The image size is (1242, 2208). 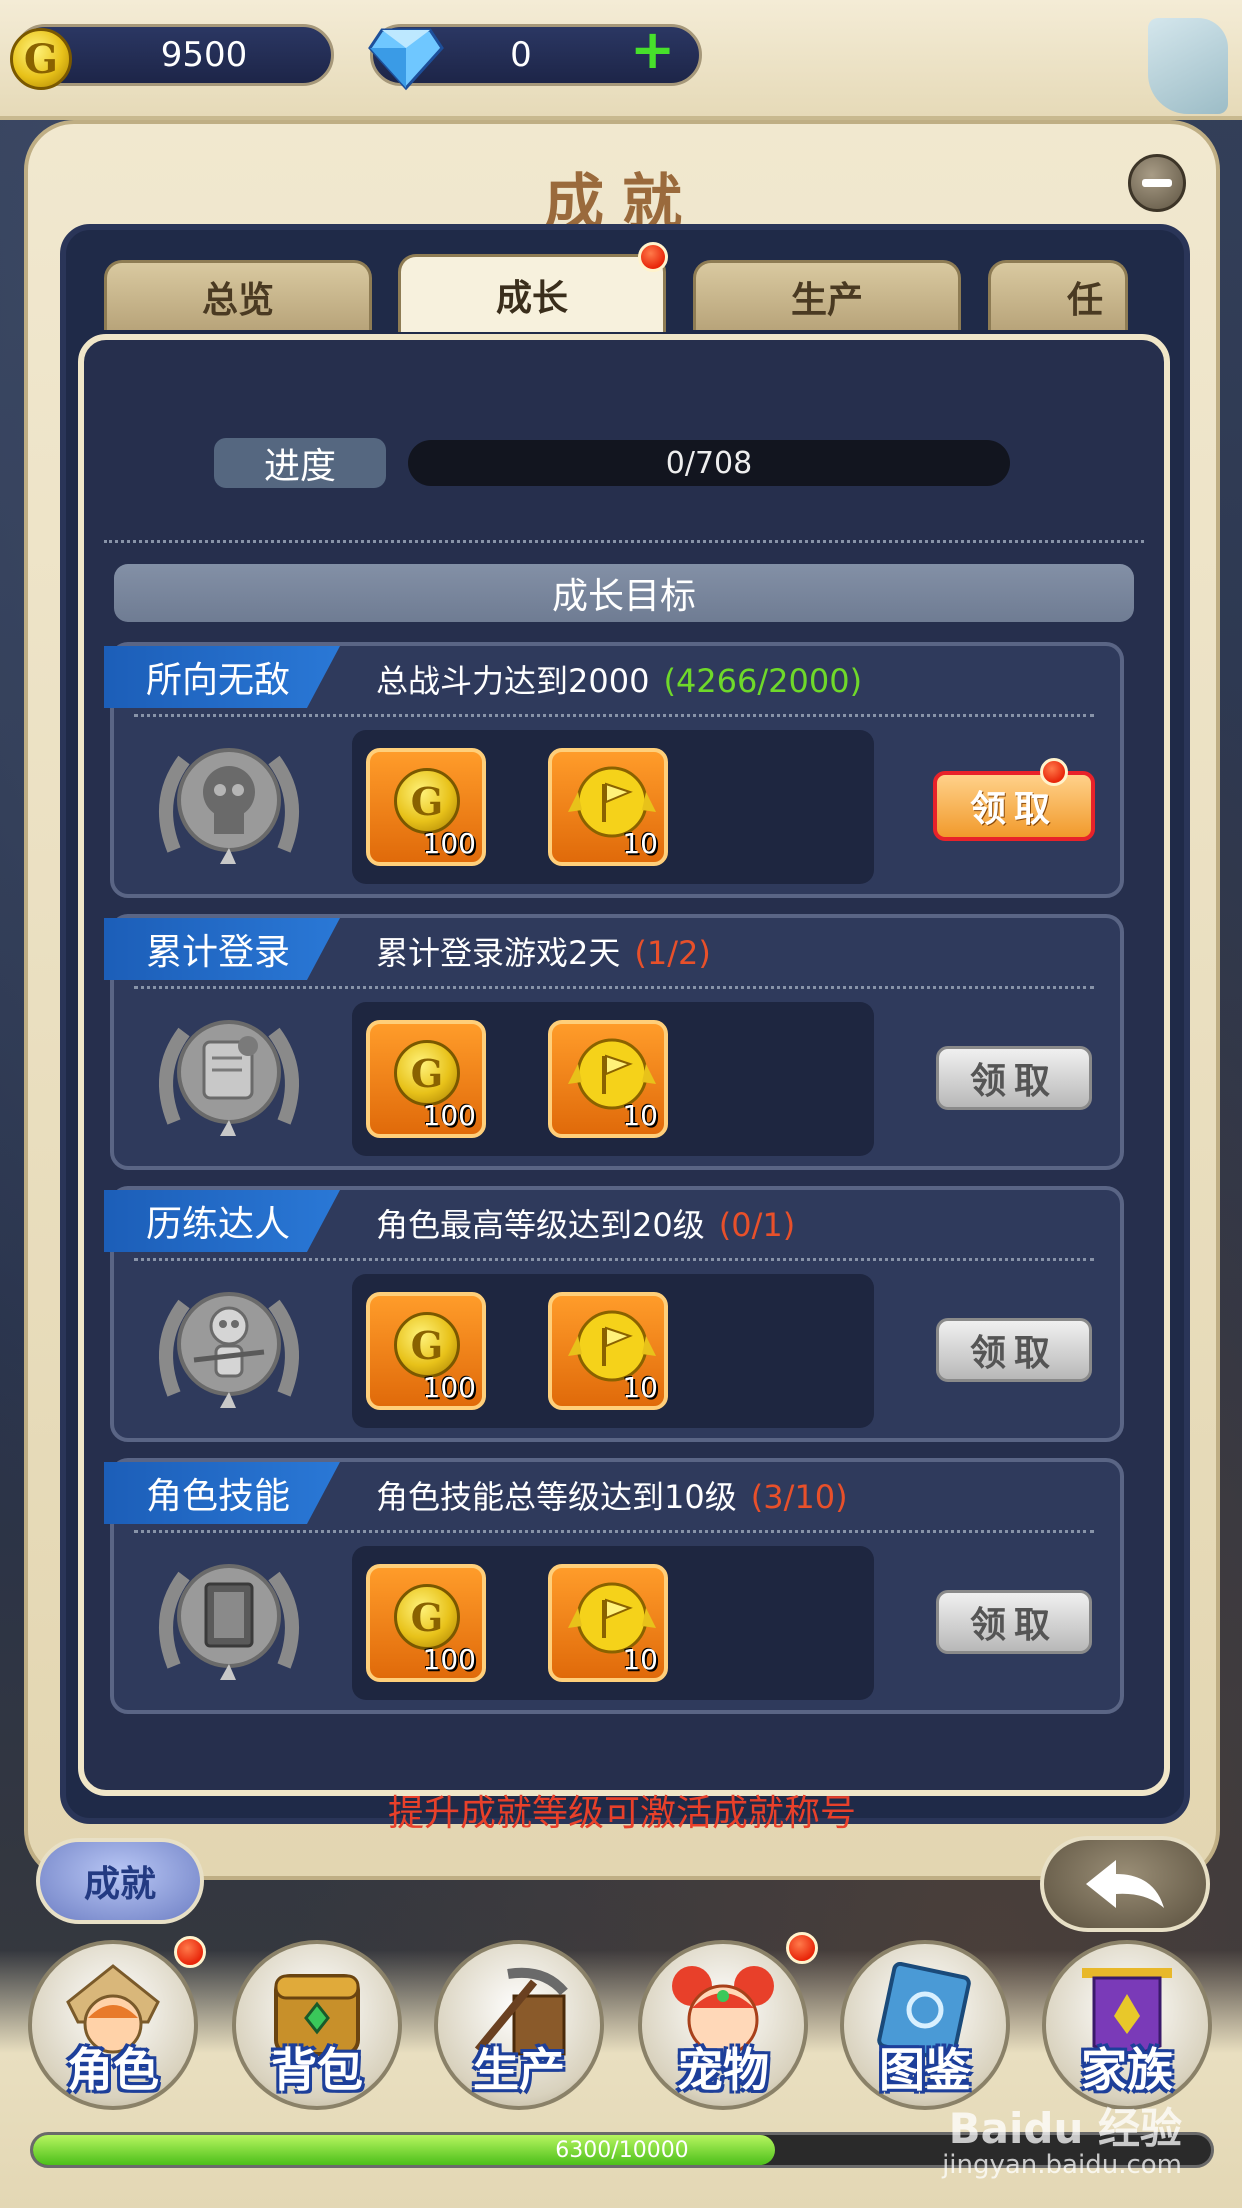 I want to click on achievement-card: 累计登录 累计登录游戏2天 (1/2) G 100 10 领取, so click(x=614, y=1042).